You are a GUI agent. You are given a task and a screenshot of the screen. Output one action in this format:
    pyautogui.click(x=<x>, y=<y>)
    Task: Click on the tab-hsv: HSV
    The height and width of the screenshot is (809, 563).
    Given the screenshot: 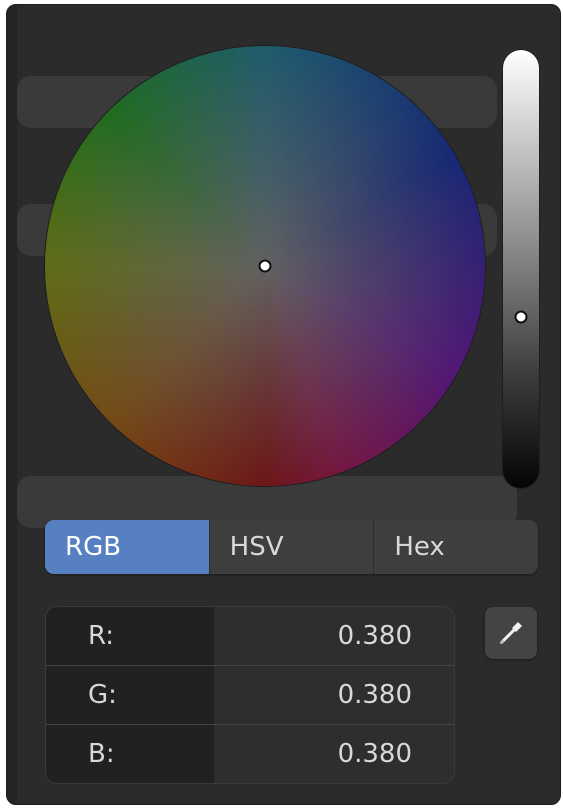 What is the action you would take?
    pyautogui.click(x=292, y=547)
    